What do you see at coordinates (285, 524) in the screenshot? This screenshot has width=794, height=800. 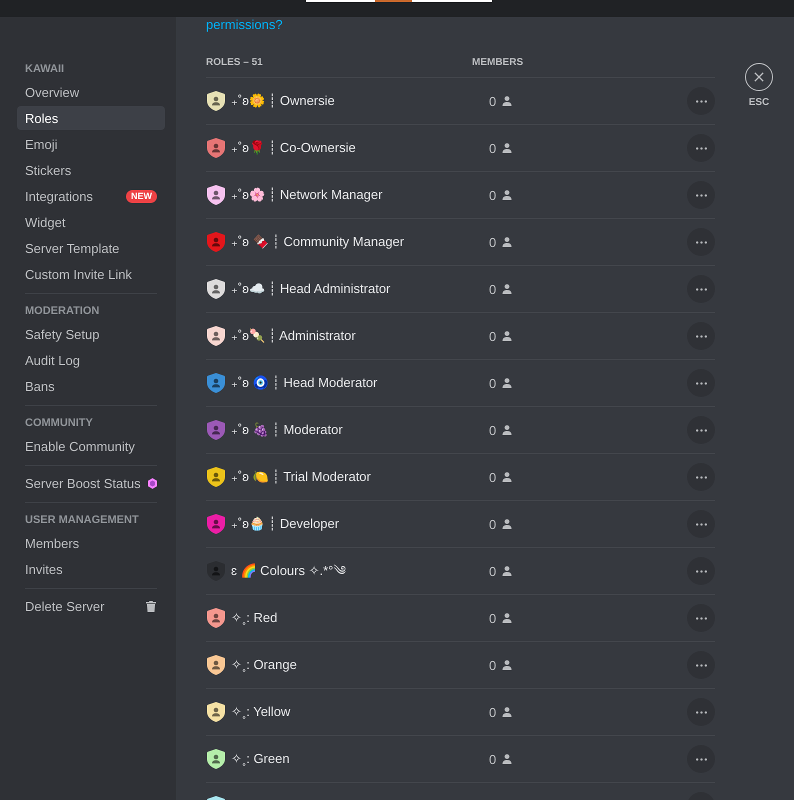 I see `role-name: ₊˚ʚ🧁 ┊ Developer` at bounding box center [285, 524].